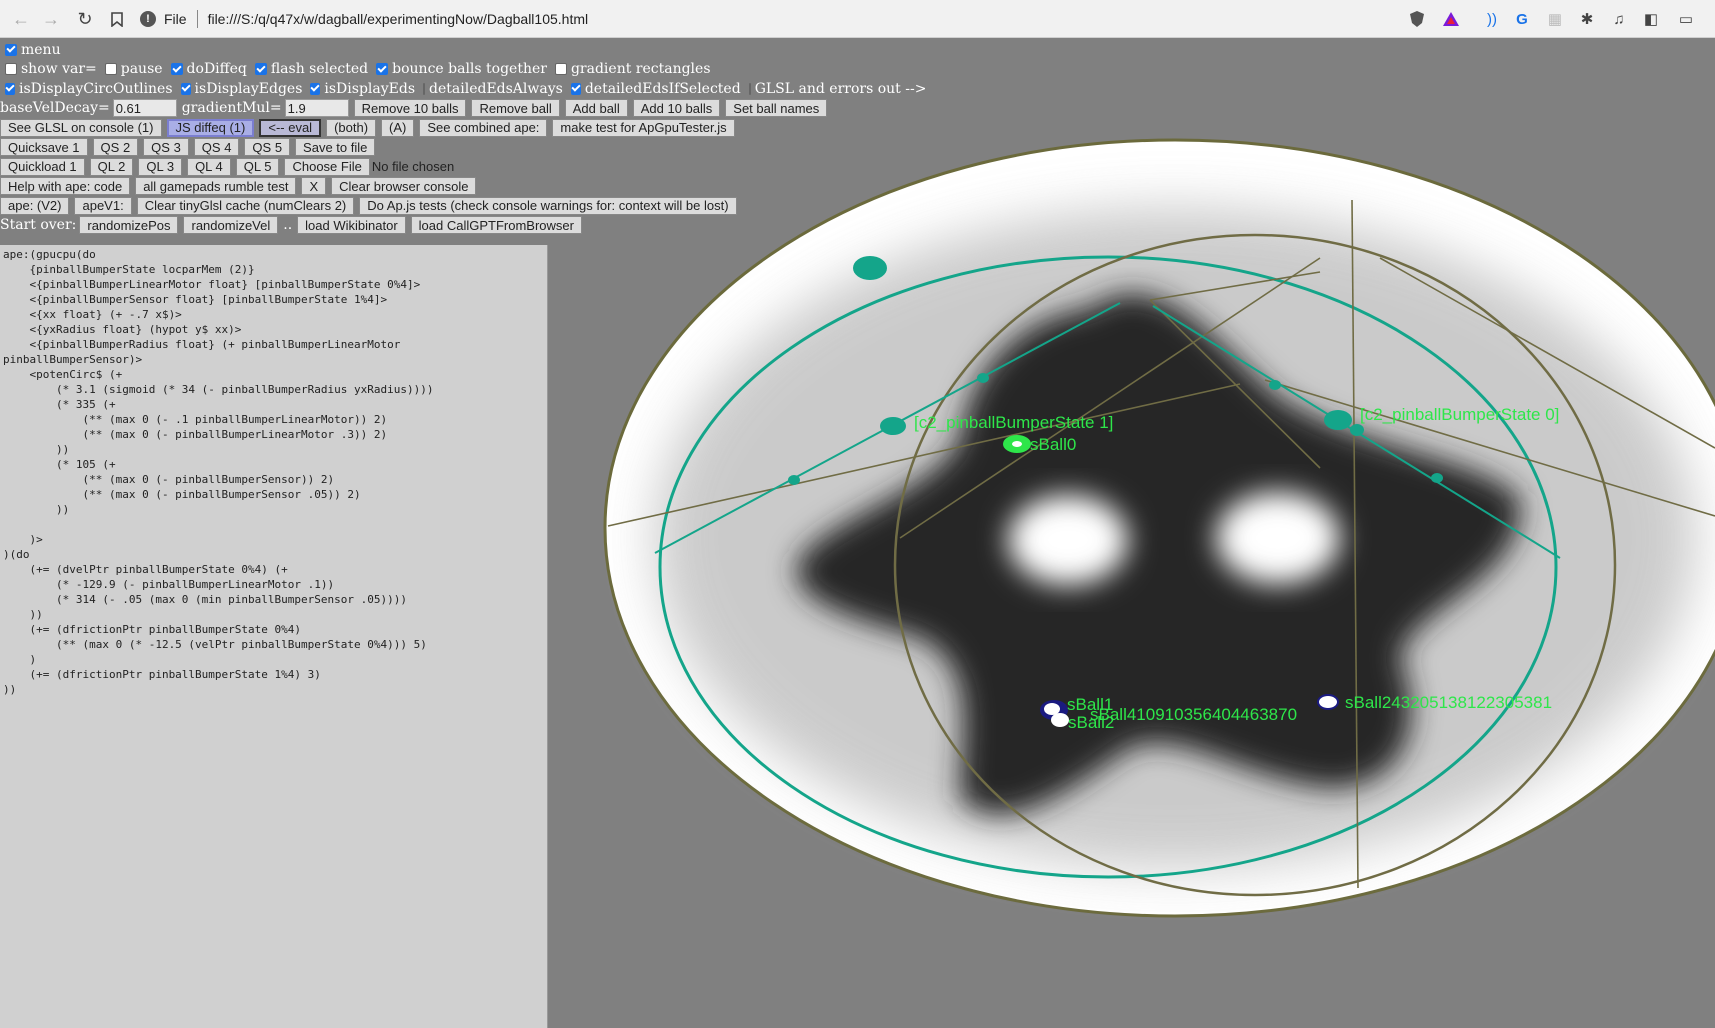  Describe the element at coordinates (351, 225) in the screenshot. I see `load-wikibinator-button: load Wikibinator` at that location.